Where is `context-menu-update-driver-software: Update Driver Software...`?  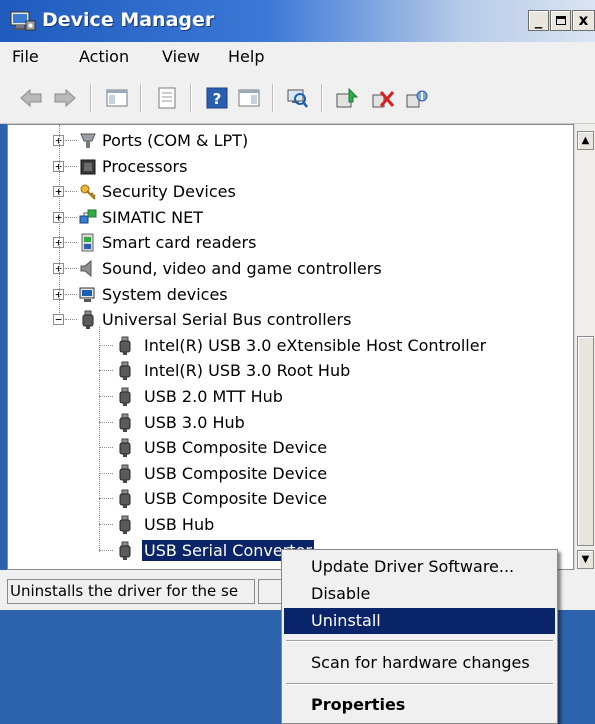 context-menu-update-driver-software: Update Driver Software... is located at coordinates (419, 567).